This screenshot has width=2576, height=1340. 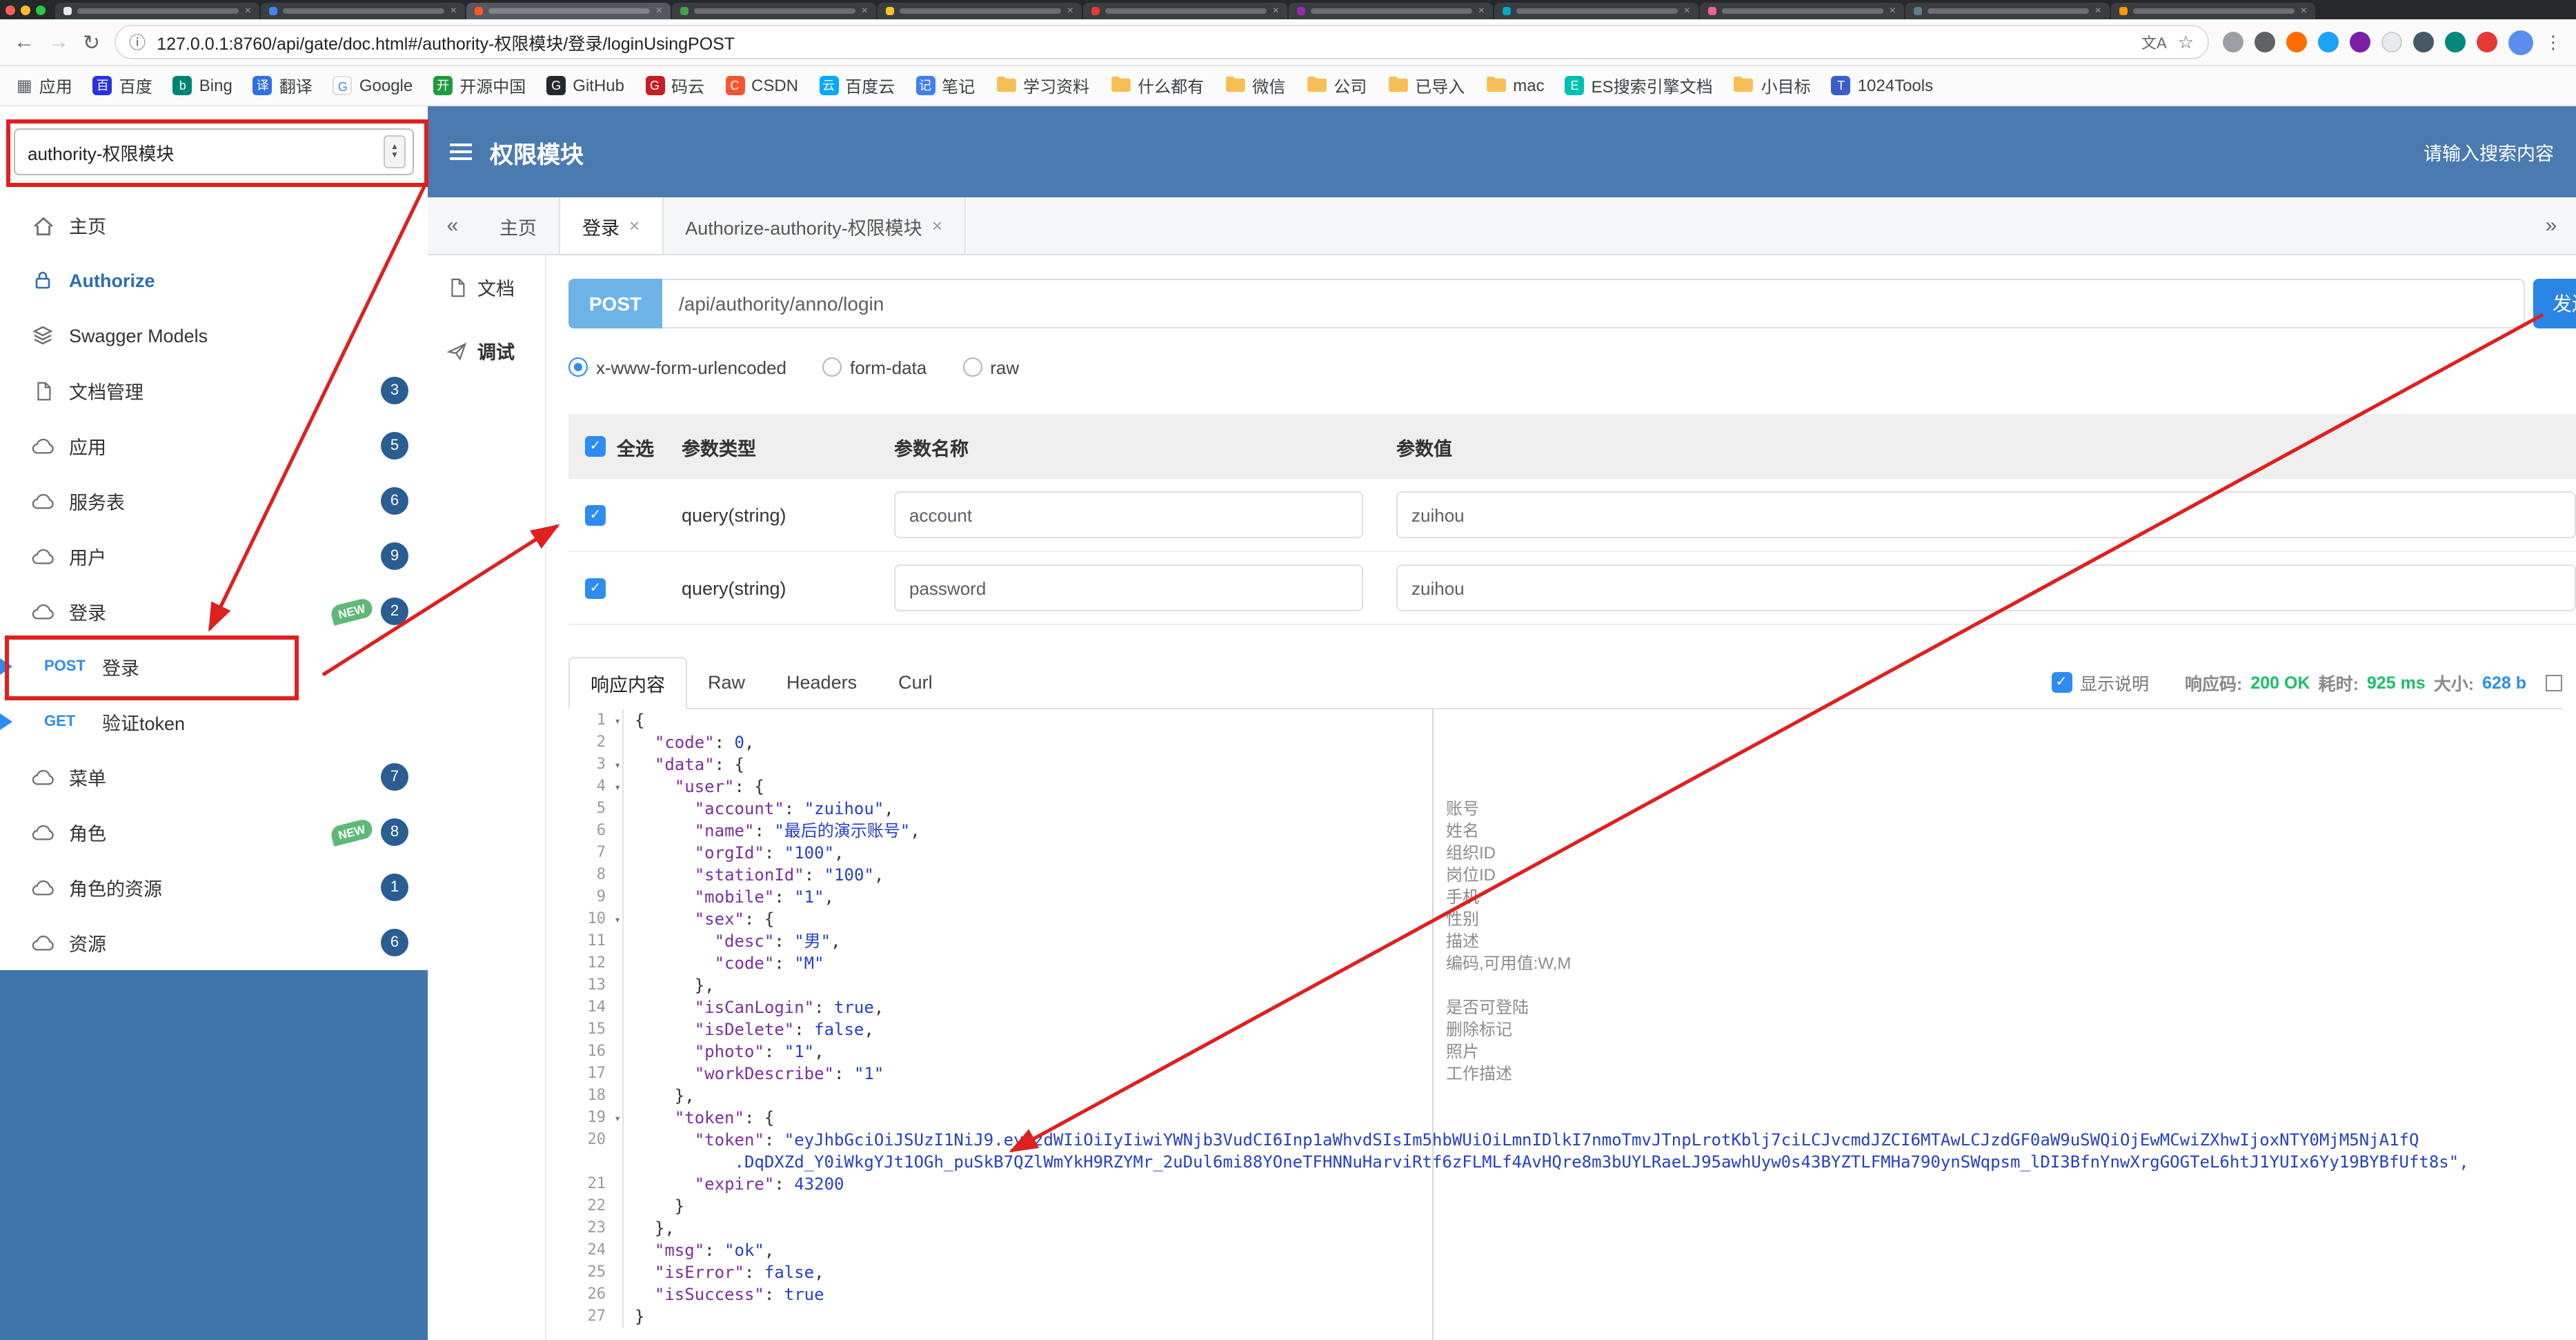 I want to click on page-info-icon: ⓘ, so click(x=137, y=42).